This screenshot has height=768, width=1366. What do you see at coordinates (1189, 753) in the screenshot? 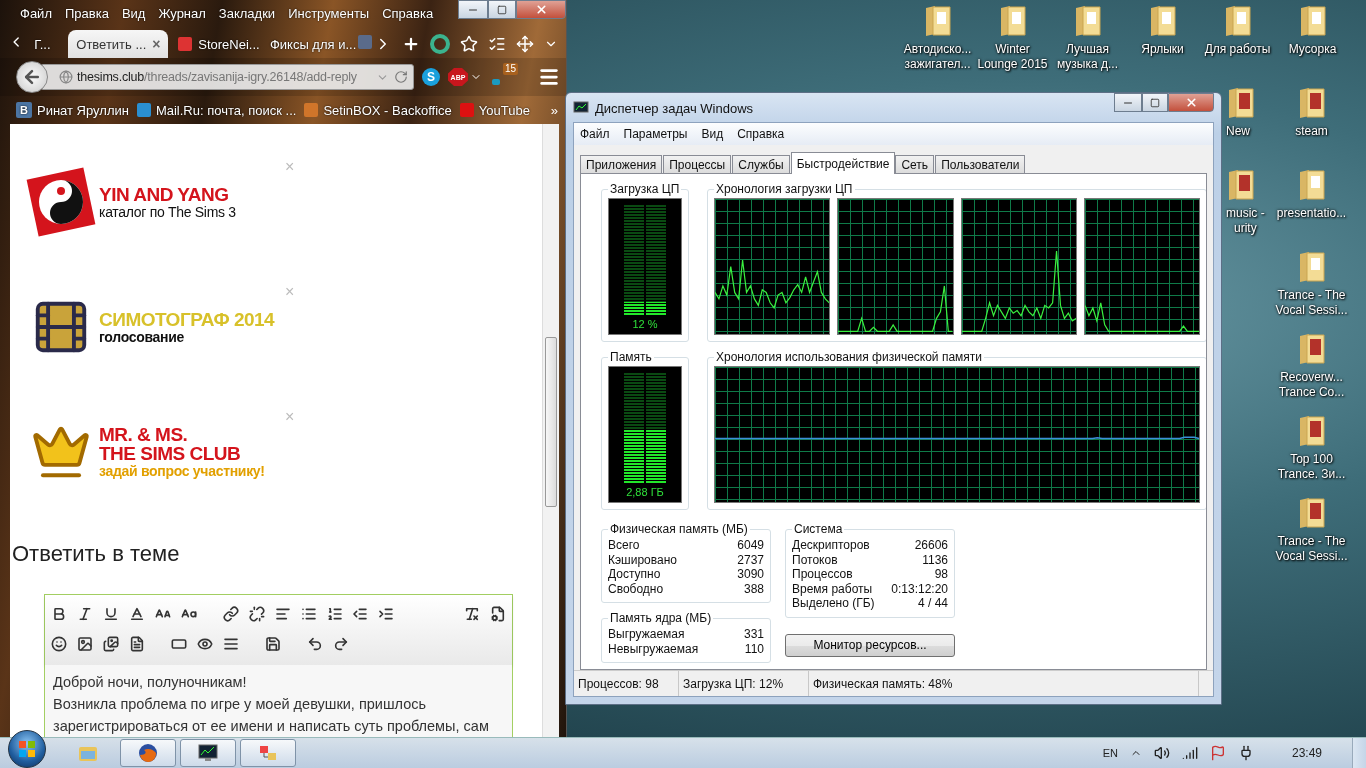
I see `signal-icon` at bounding box center [1189, 753].